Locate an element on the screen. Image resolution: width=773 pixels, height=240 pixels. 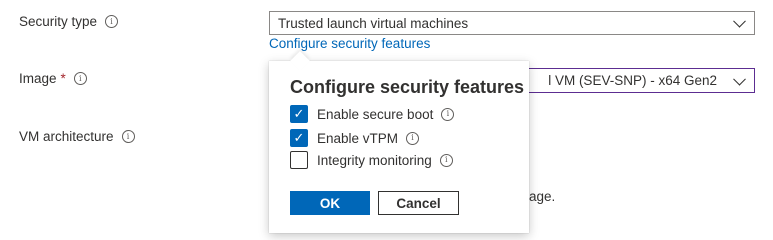
security-type-value: Trusted launch virtual machines is located at coordinates (373, 23).